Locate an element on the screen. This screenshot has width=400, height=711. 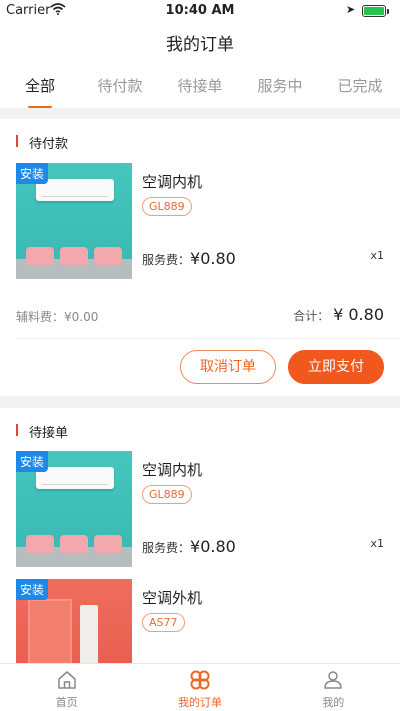
cancel-order-button: 取消订单 is located at coordinates (228, 367).